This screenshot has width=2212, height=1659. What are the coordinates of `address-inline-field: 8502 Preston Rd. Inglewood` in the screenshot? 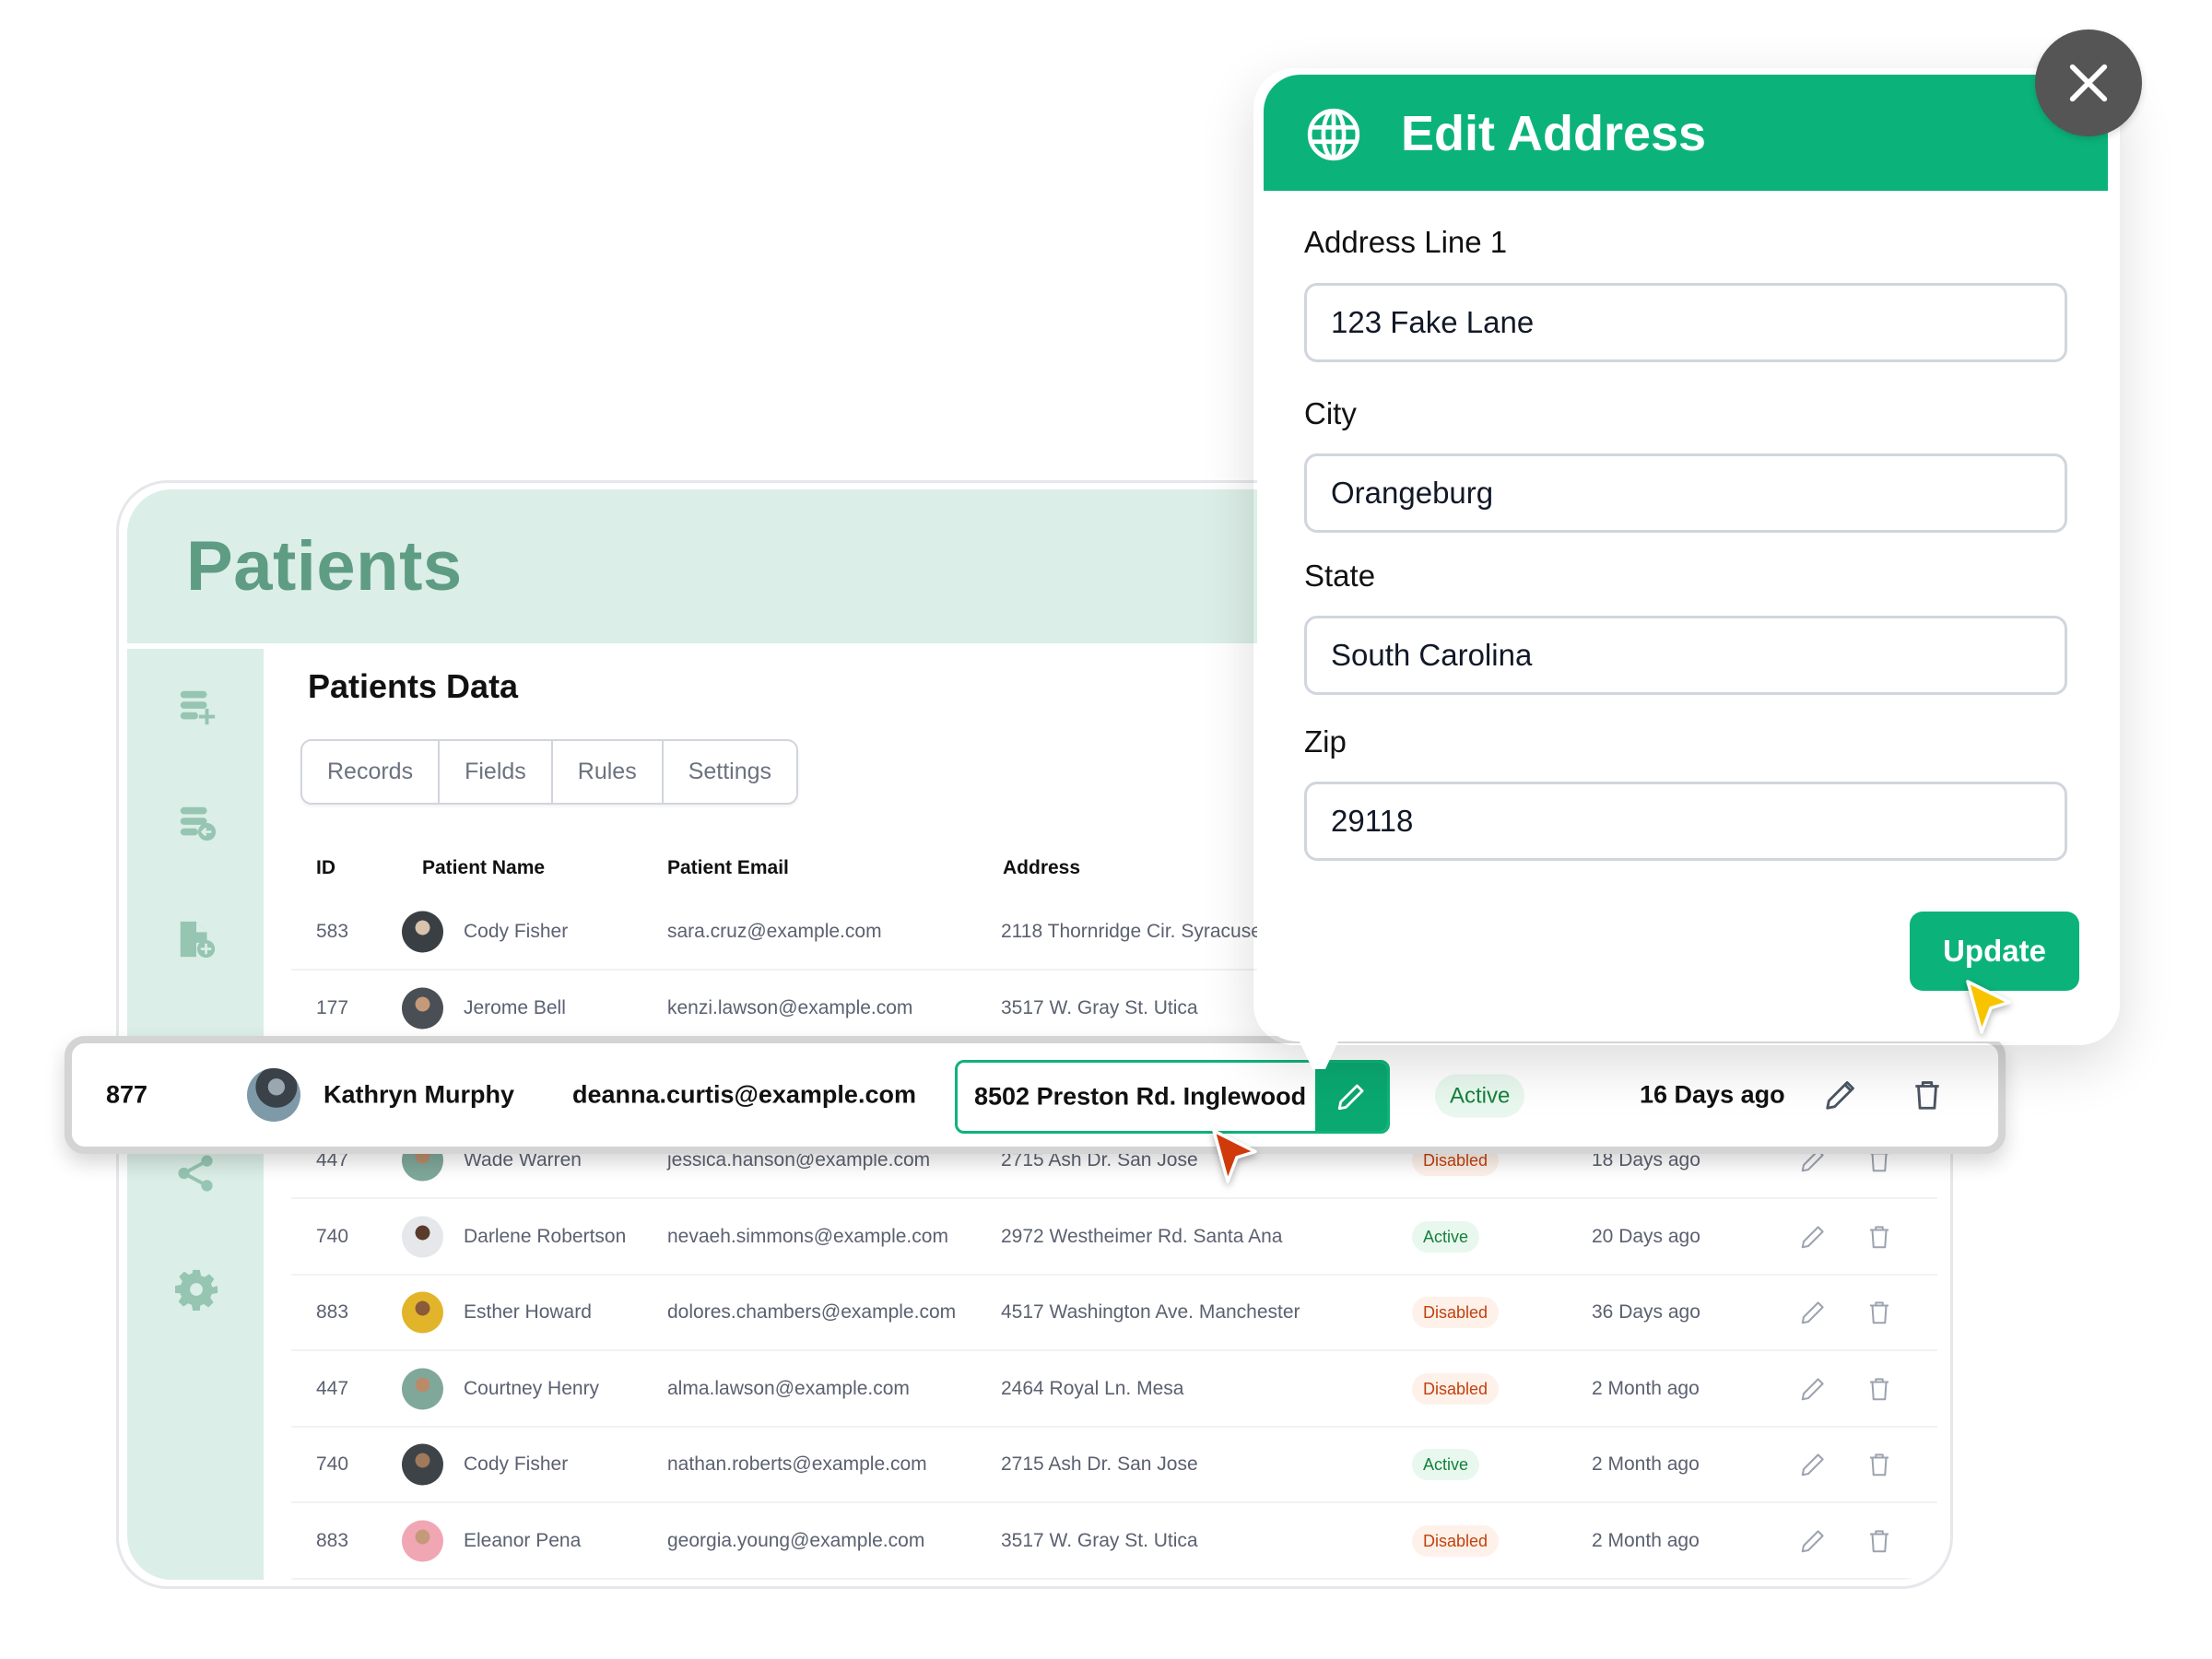 It's located at (1172, 1097).